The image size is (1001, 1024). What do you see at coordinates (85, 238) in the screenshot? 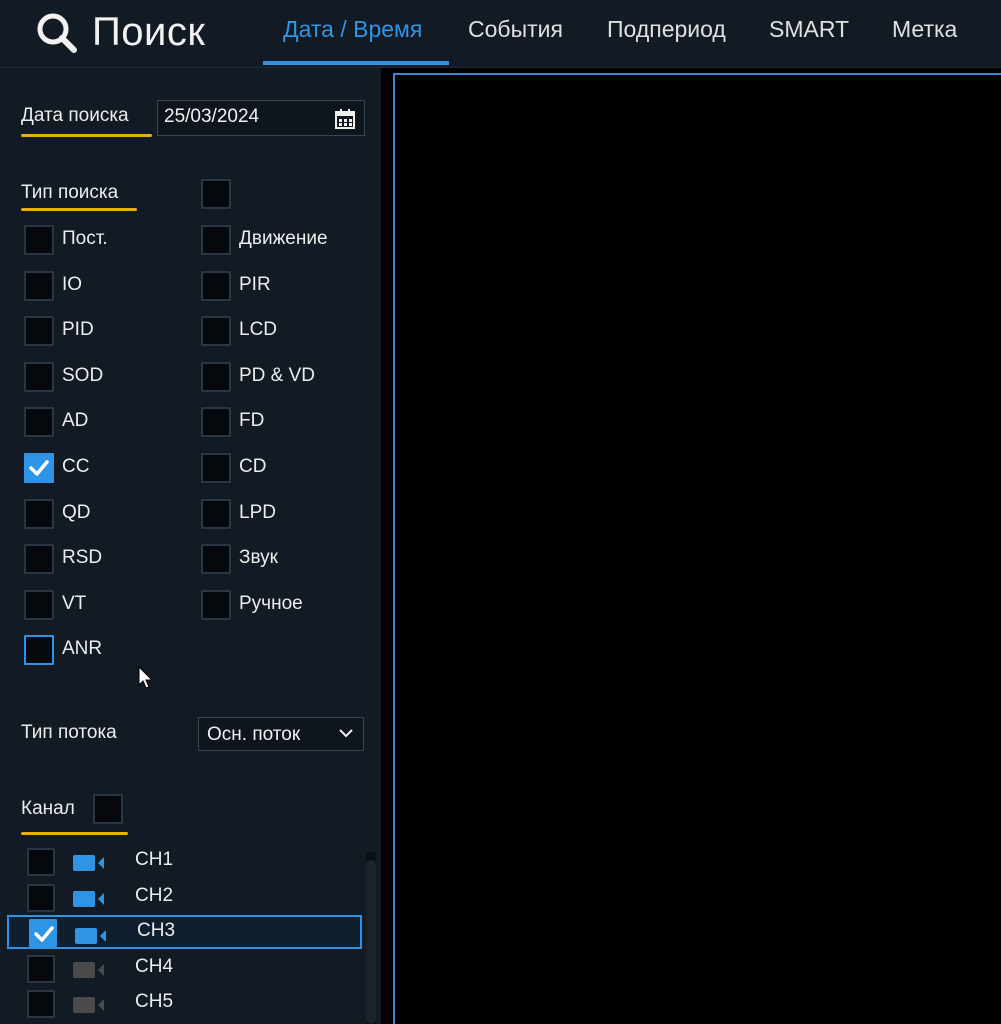
I see `search-type-option-label: Пост.` at bounding box center [85, 238].